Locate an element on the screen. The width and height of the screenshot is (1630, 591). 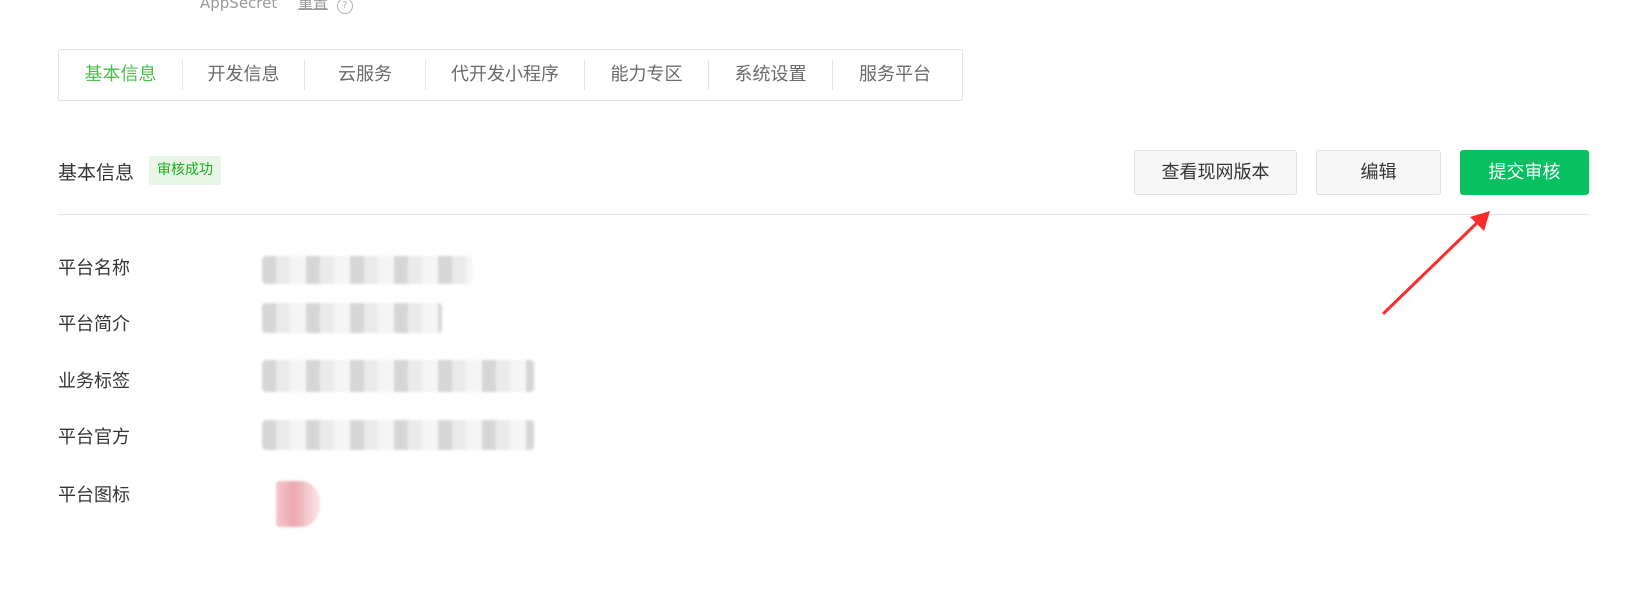
business-tags-value-redacted is located at coordinates (398, 376).